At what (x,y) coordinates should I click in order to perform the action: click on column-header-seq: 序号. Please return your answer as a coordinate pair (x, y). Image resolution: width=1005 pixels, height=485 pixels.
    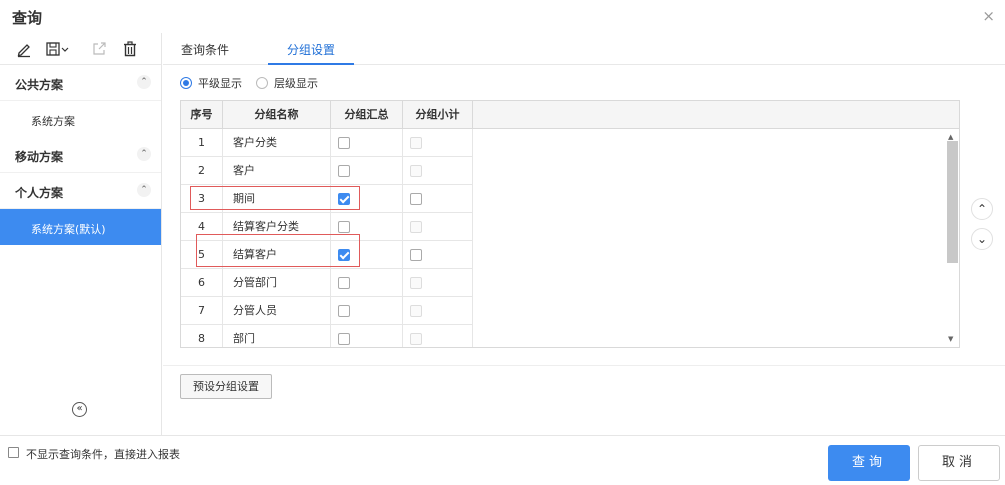
    Looking at the image, I should click on (202, 115).